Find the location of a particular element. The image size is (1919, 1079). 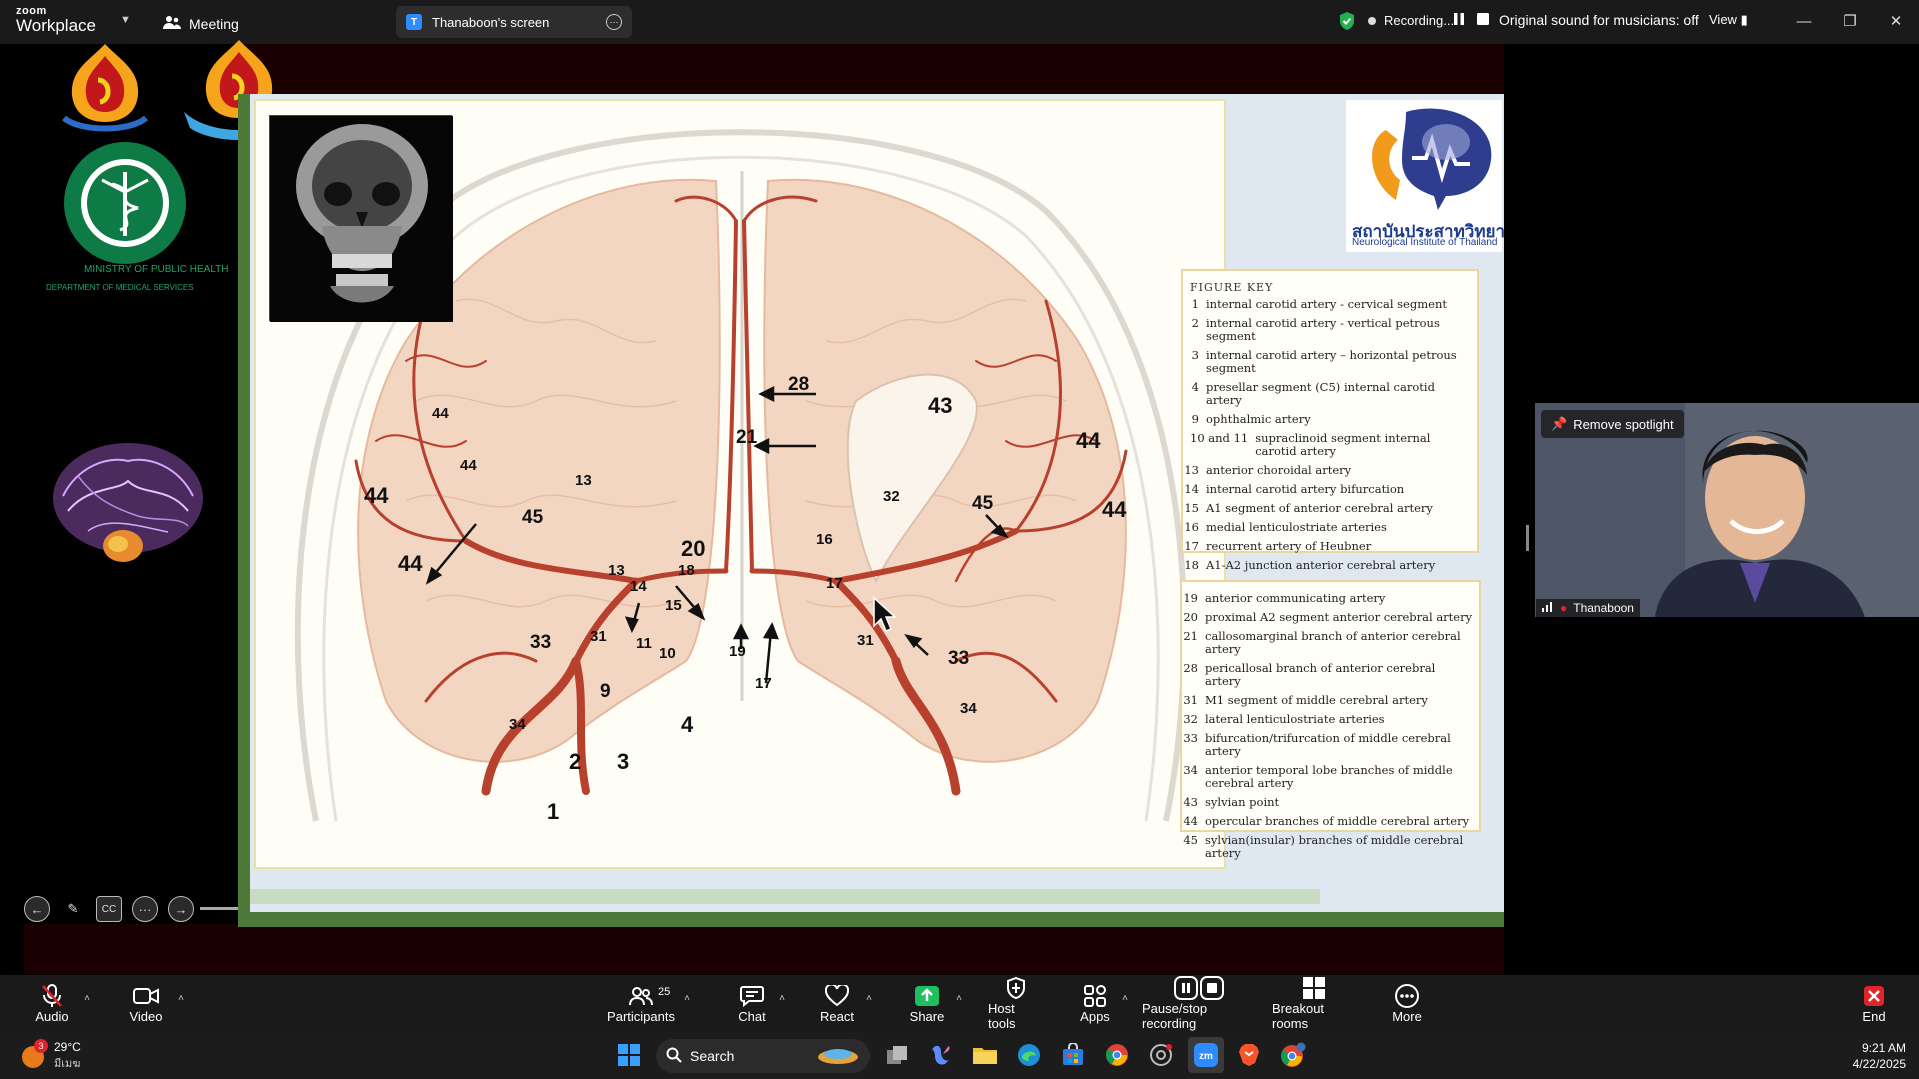

brave-browser-icon is located at coordinates (1249, 1055).